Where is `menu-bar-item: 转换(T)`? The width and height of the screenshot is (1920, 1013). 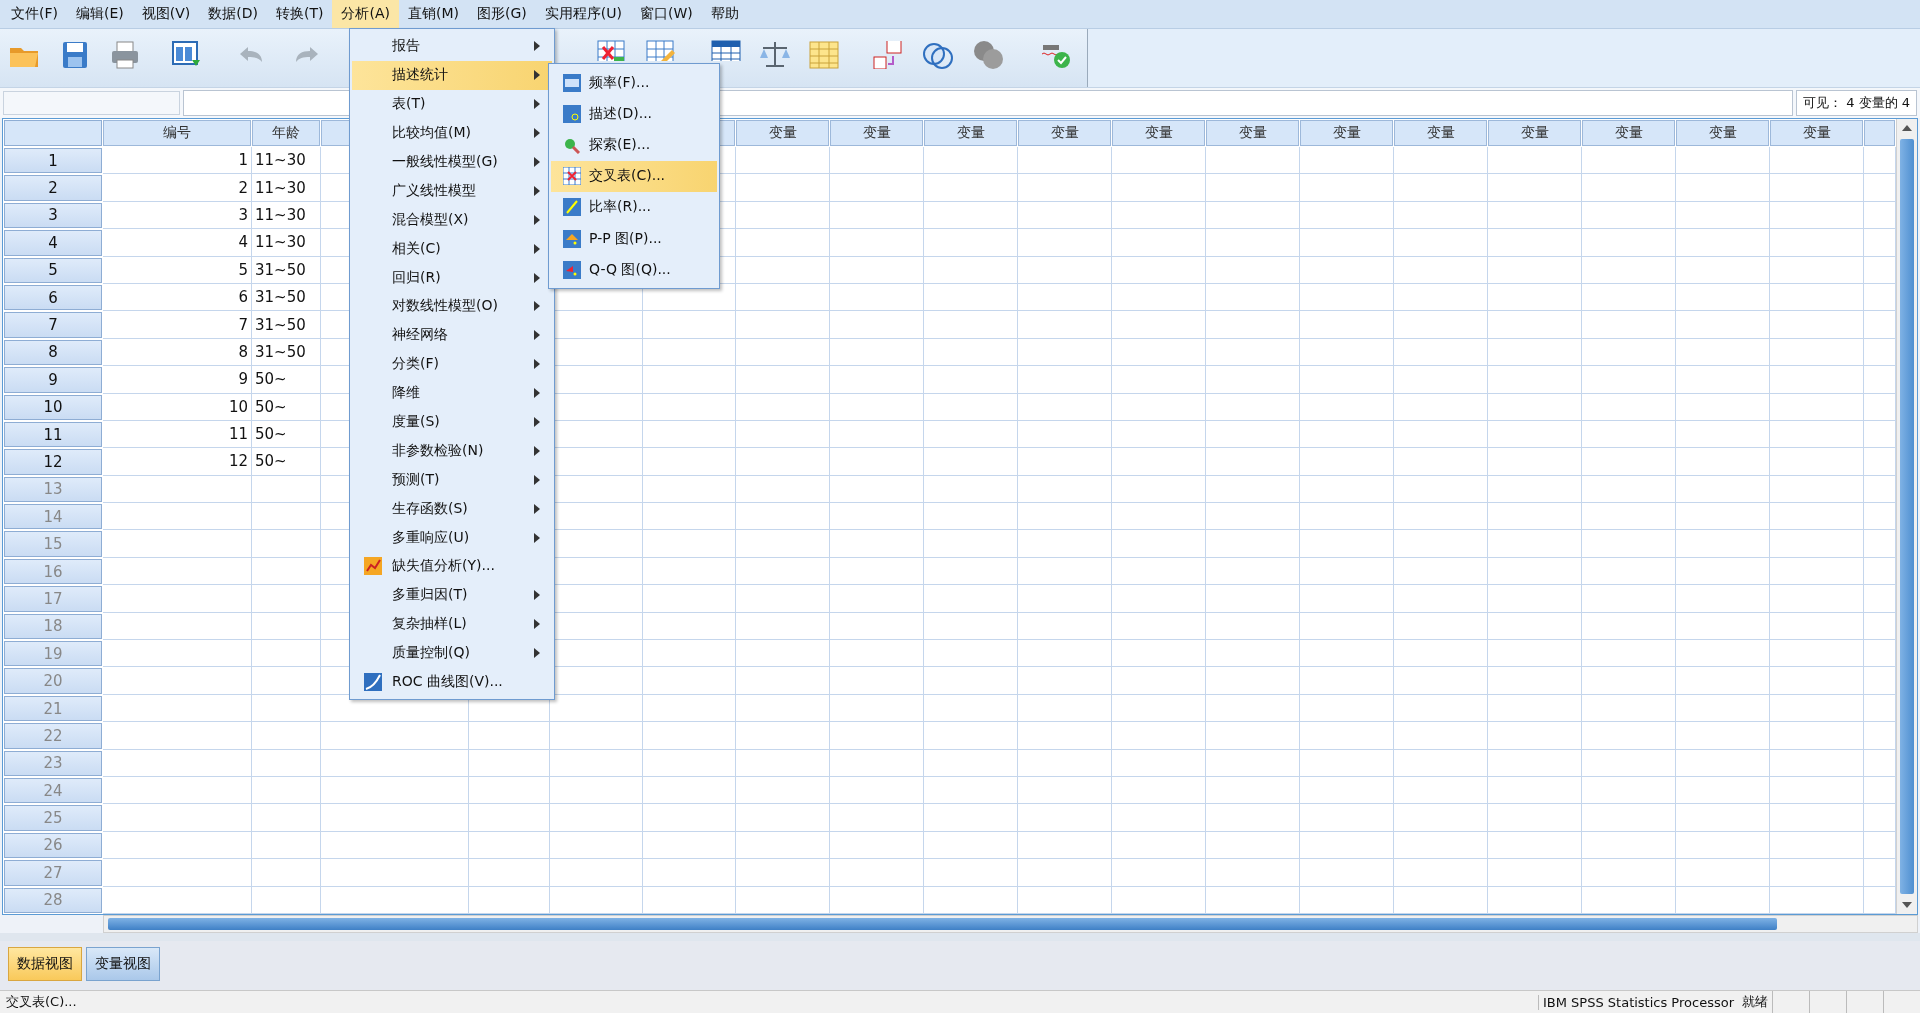 menu-bar-item: 转换(T) is located at coordinates (300, 14).